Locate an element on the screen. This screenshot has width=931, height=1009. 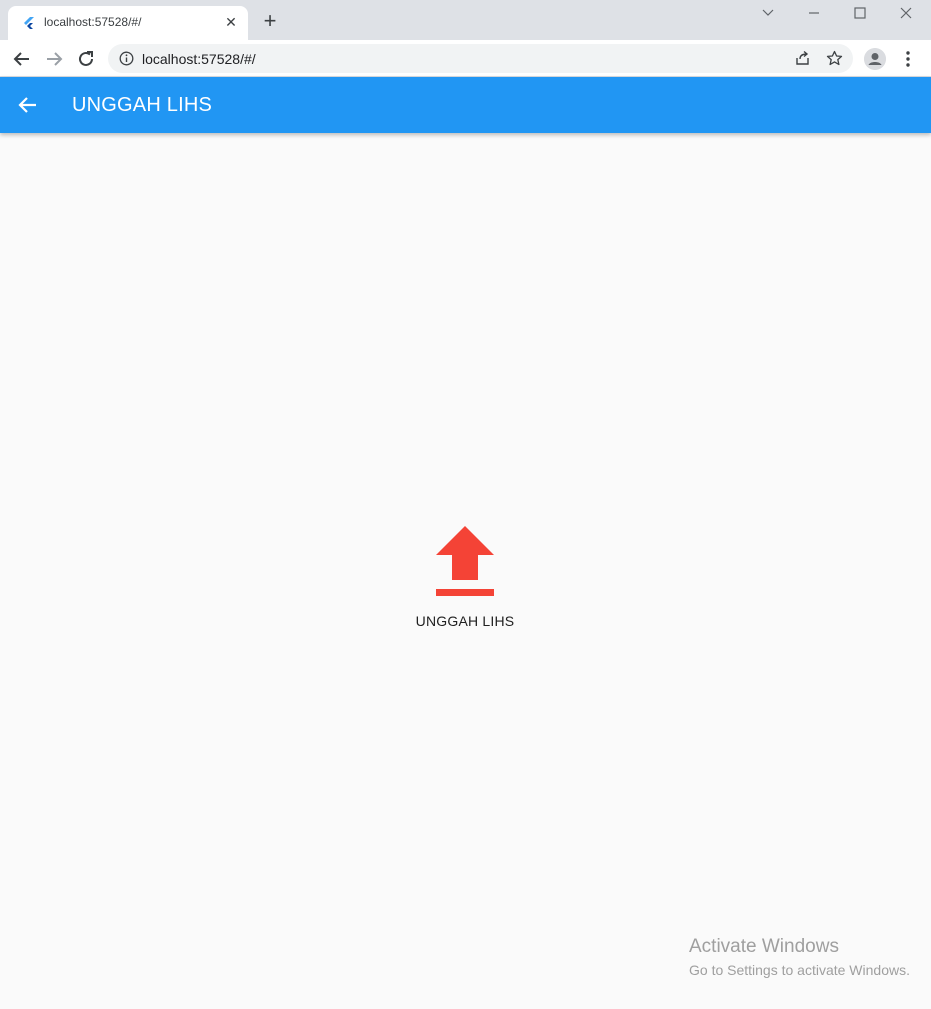
browser-toolbar: localhost:57528/#/ is located at coordinates (465, 58).